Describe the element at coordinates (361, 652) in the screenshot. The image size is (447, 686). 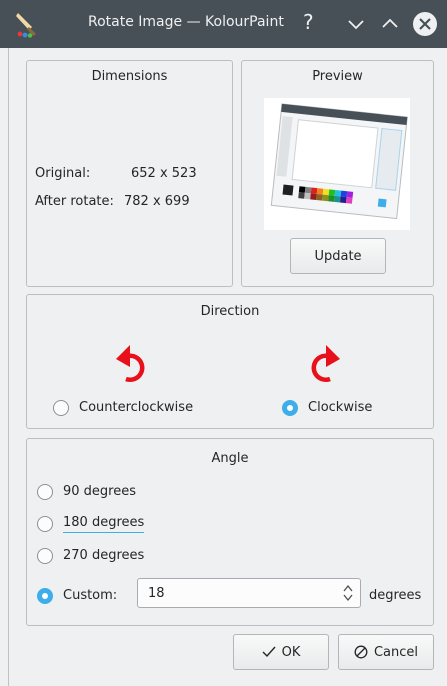
I see `cancel-icon` at that location.